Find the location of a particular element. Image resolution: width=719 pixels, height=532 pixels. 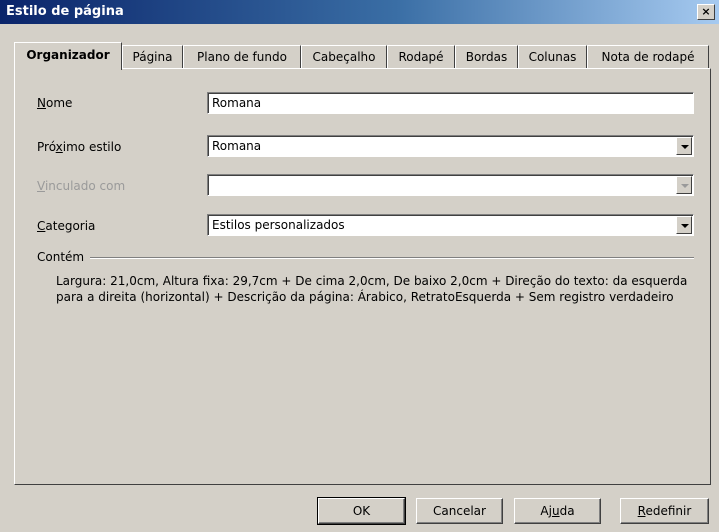

tab-borders: Bordas is located at coordinates (486, 57).